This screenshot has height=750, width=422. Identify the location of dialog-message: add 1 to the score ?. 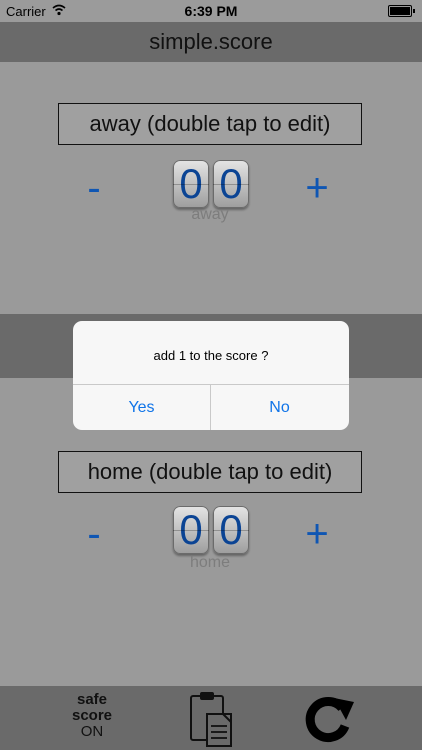
(211, 355).